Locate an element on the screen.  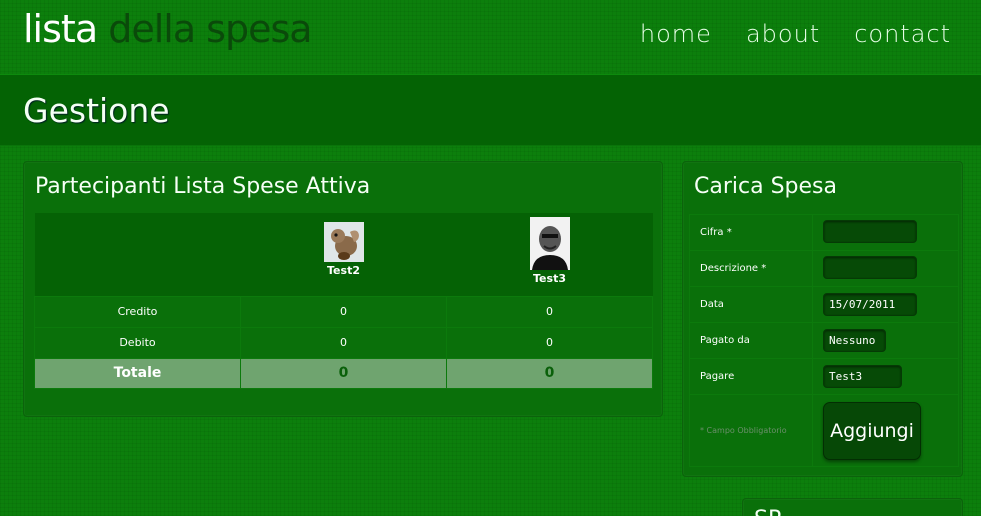
credito-test2: 0 is located at coordinates (343, 311).